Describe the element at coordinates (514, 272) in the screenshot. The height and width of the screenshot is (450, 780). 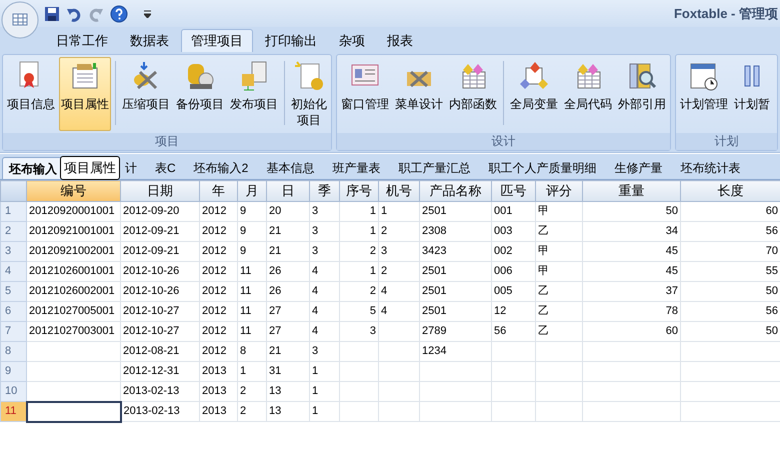
I see `table-cell: 006` at that location.